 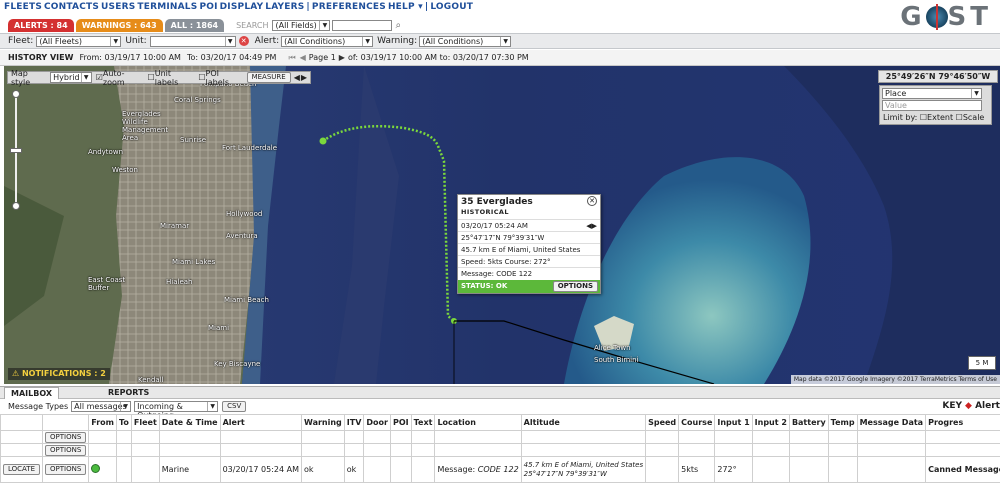 What do you see at coordinates (349, 7) in the screenshot?
I see `nav-item-8: PREFERENCES` at bounding box center [349, 7].